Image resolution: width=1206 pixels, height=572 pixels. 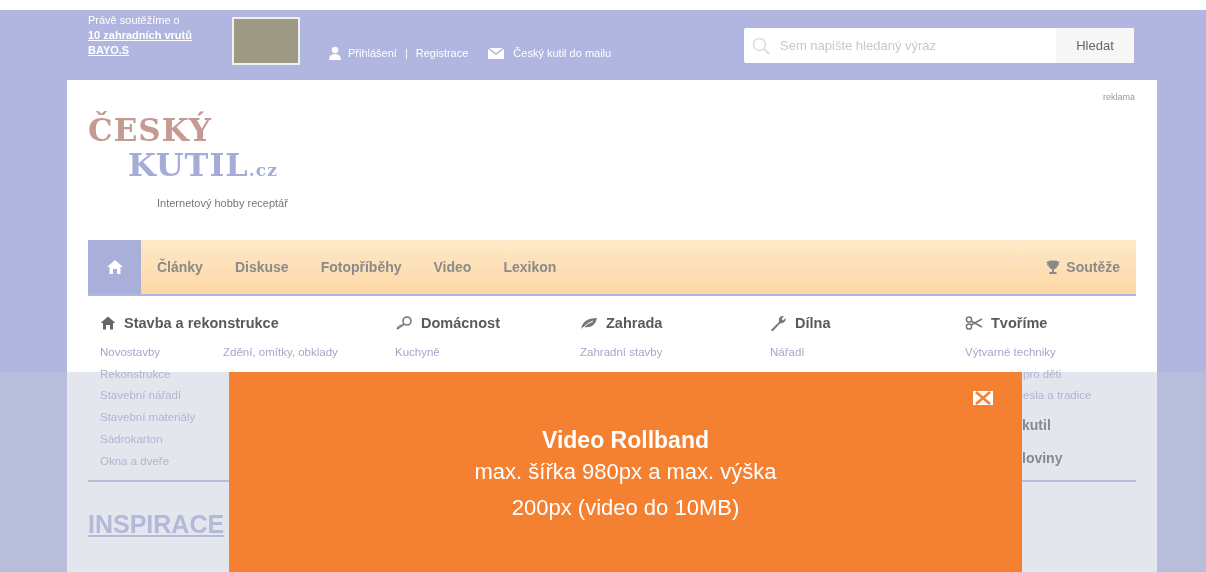 I want to click on category-heading: Domácnost, so click(x=460, y=323).